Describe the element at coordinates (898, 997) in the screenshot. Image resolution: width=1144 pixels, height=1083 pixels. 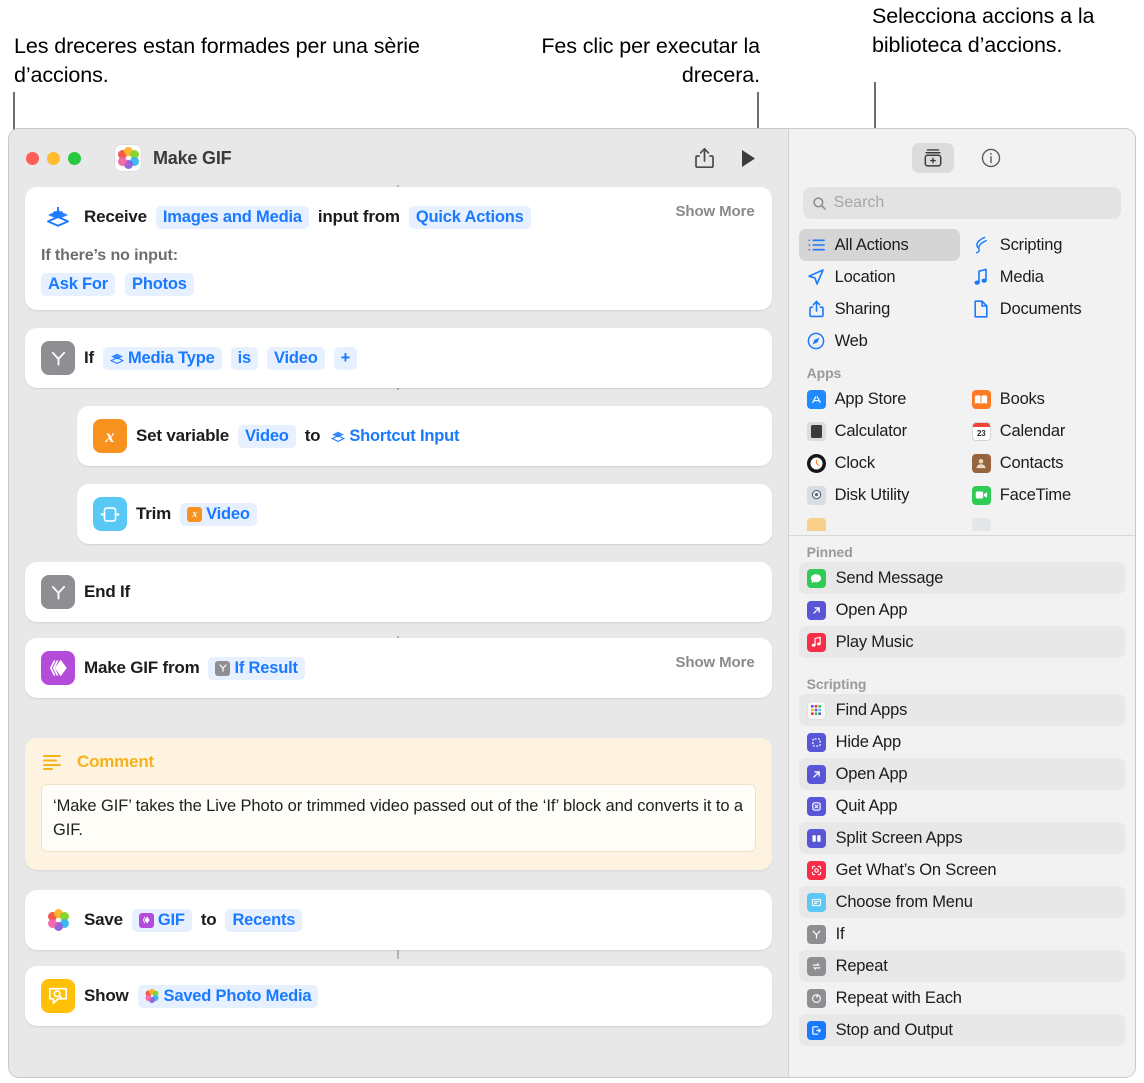
I see `list-label: Repeat with Each` at that location.